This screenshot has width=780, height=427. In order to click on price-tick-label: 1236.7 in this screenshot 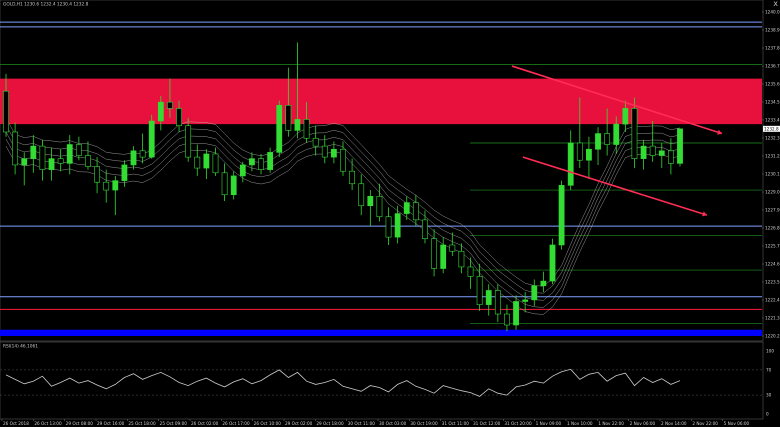, I will do `click(772, 65)`.